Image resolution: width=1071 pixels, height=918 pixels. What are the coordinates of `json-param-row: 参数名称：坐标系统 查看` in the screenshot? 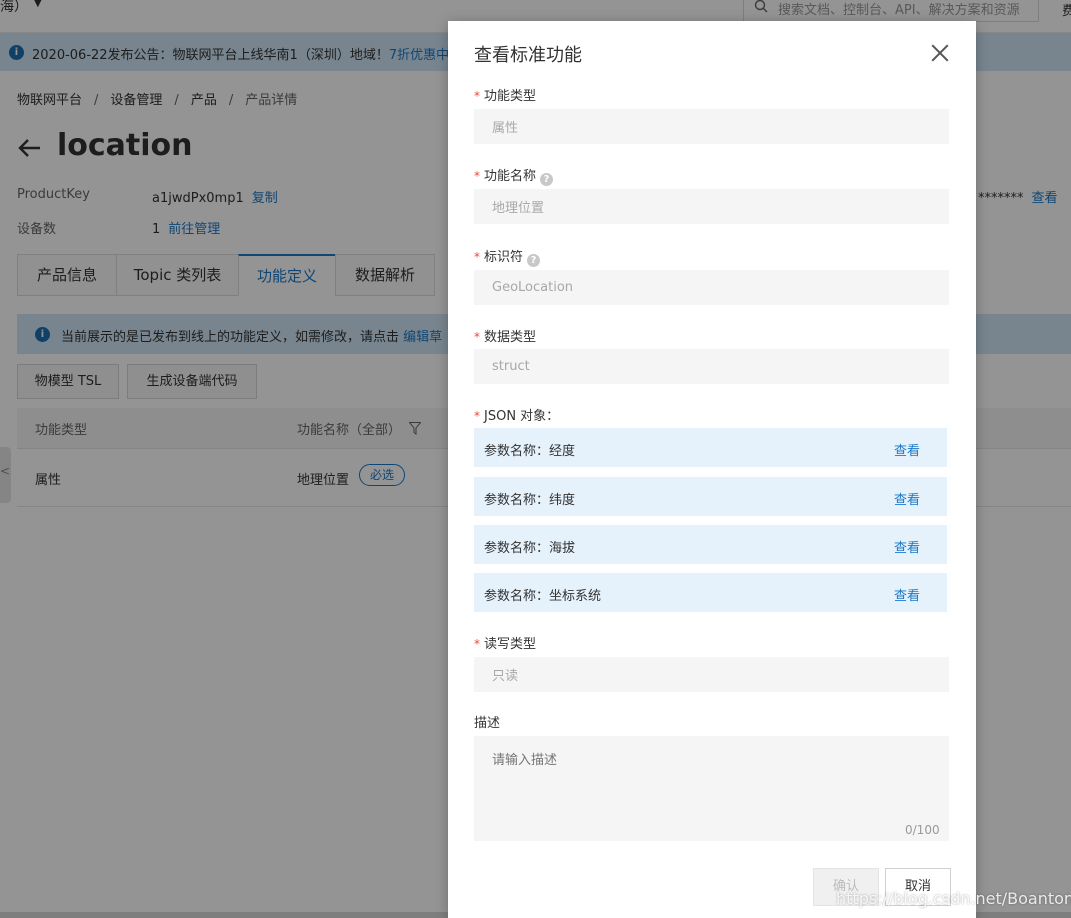 It's located at (710, 592).